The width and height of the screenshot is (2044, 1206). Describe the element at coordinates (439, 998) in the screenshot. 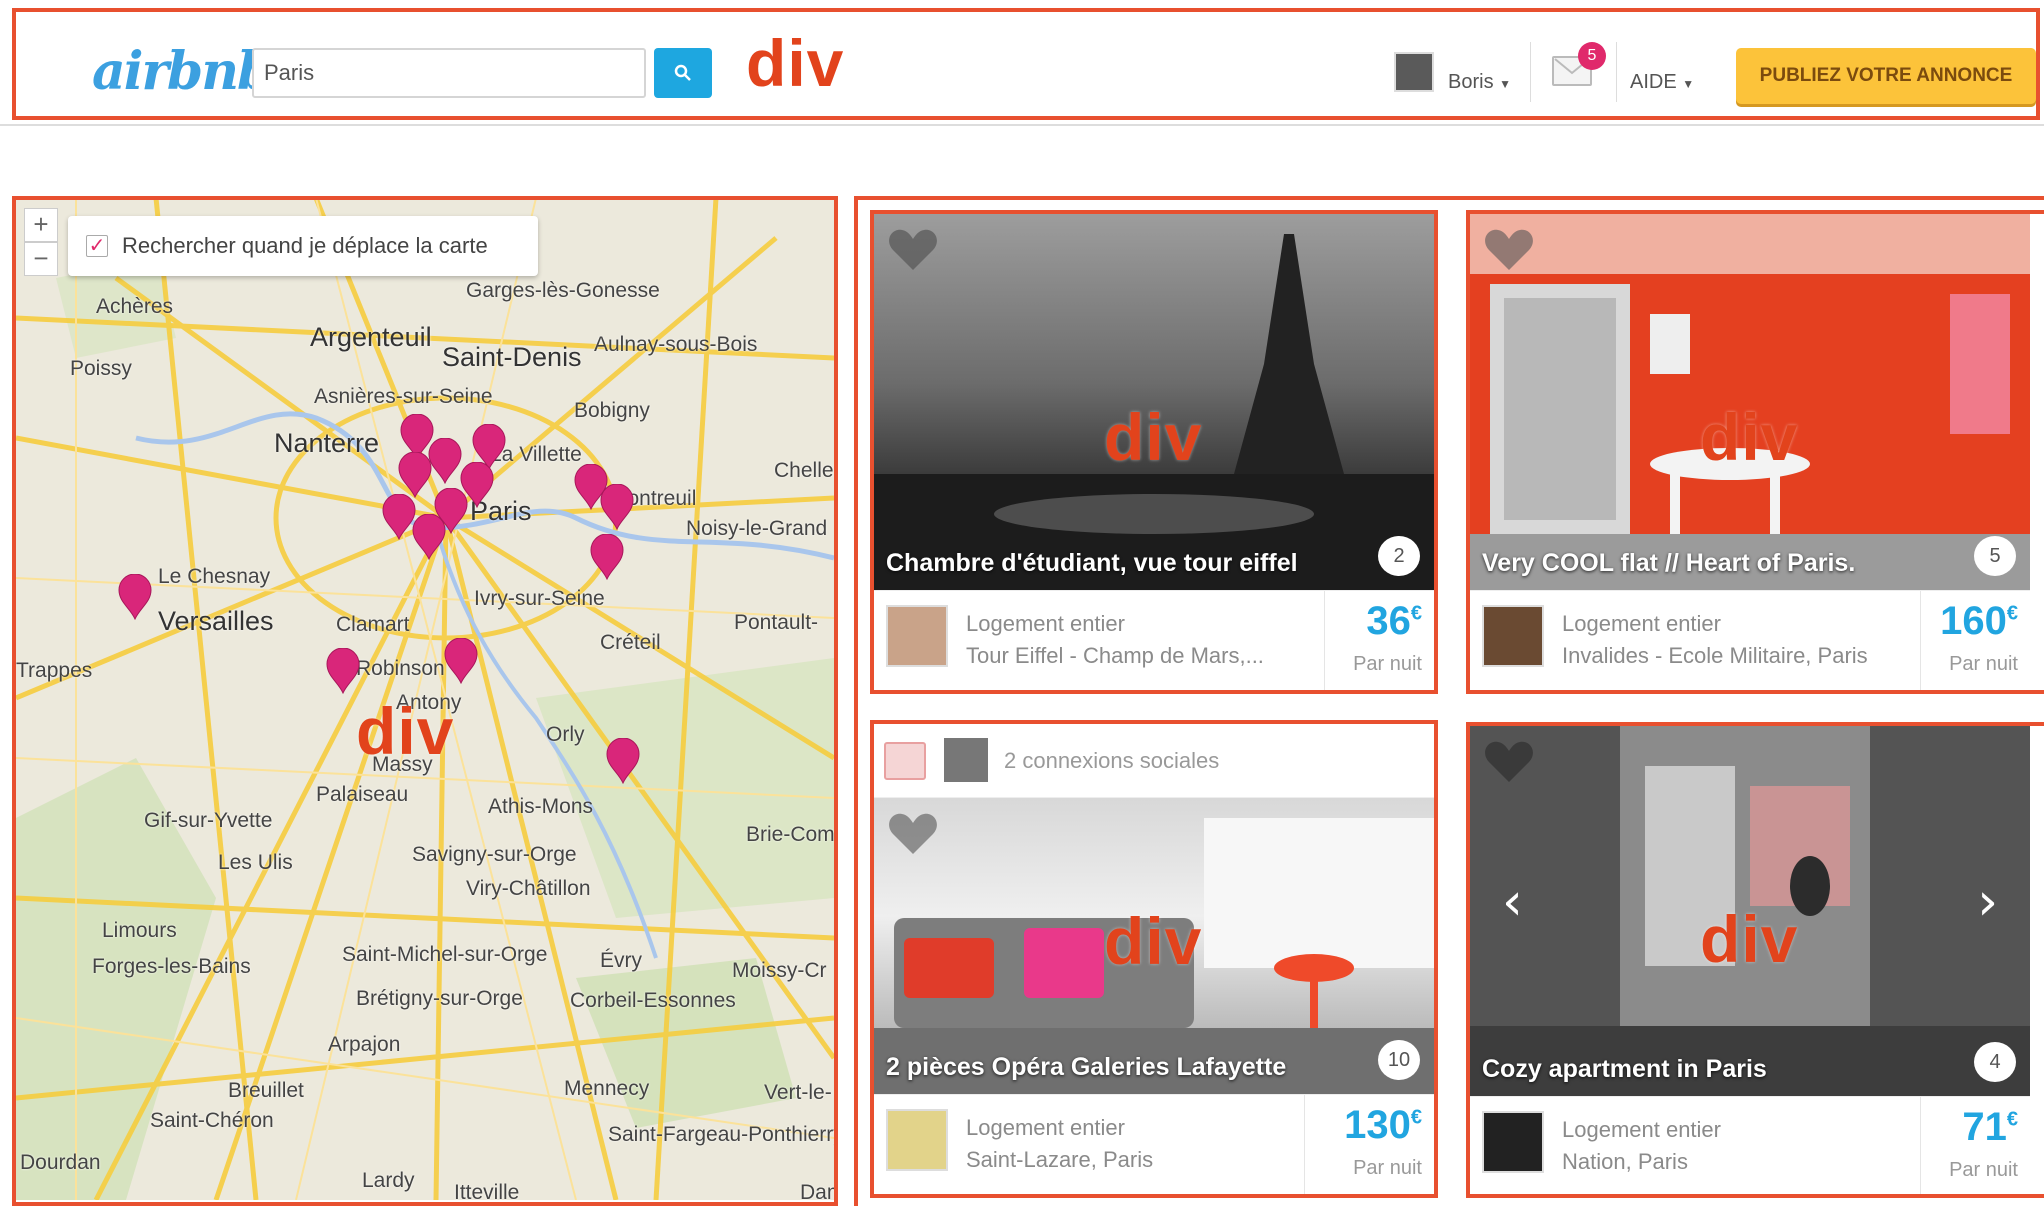

I see `map-label: Brétigny-sur-Orge` at that location.